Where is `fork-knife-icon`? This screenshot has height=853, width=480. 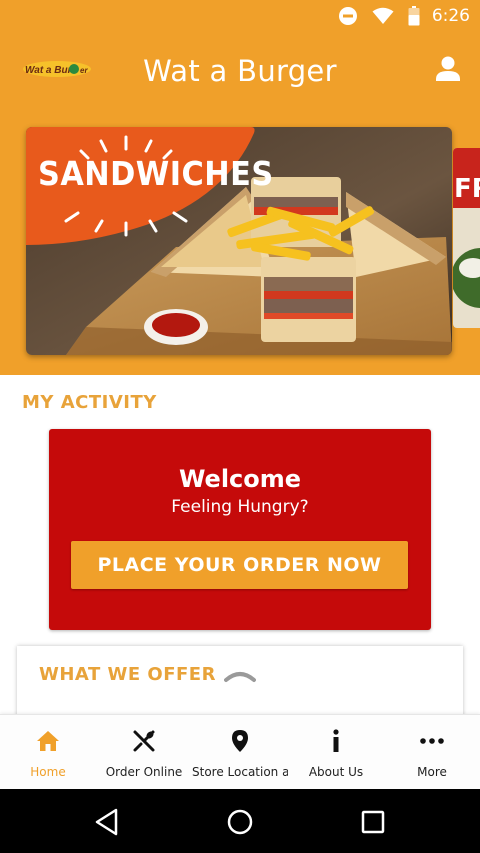 fork-knife-icon is located at coordinates (144, 741).